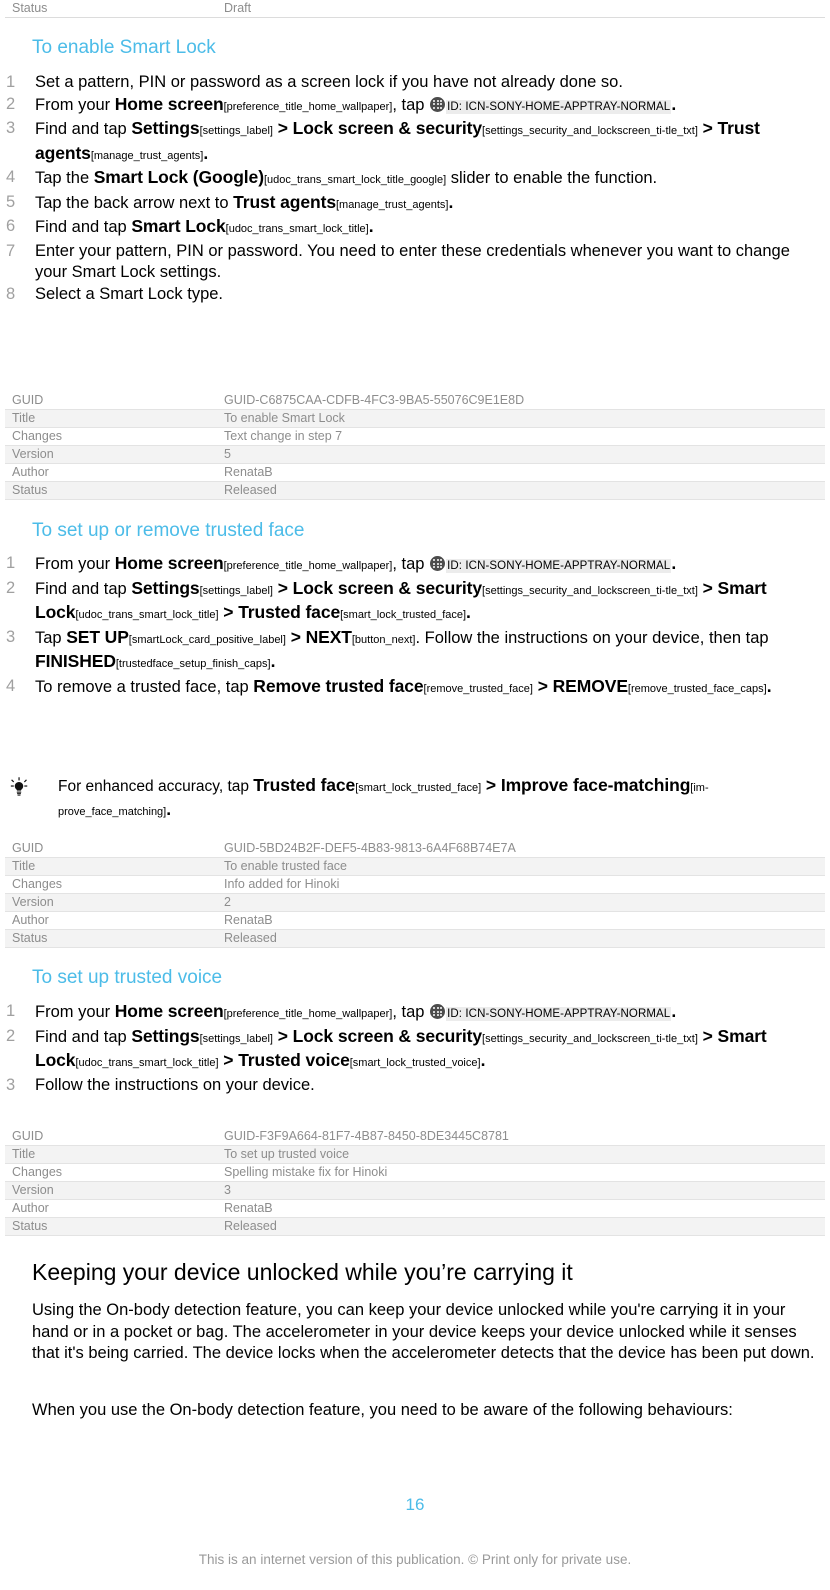  I want to click on step-number: 4, so click(11, 685).